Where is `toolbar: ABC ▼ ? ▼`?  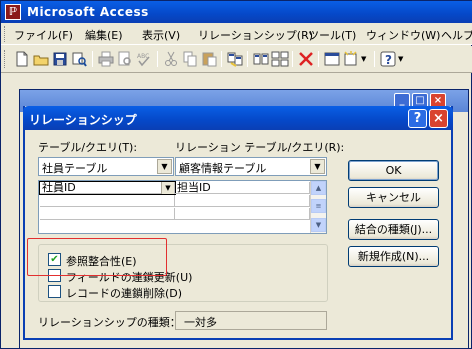
toolbar: ABC ▼ ? ▼ is located at coordinates (236, 59).